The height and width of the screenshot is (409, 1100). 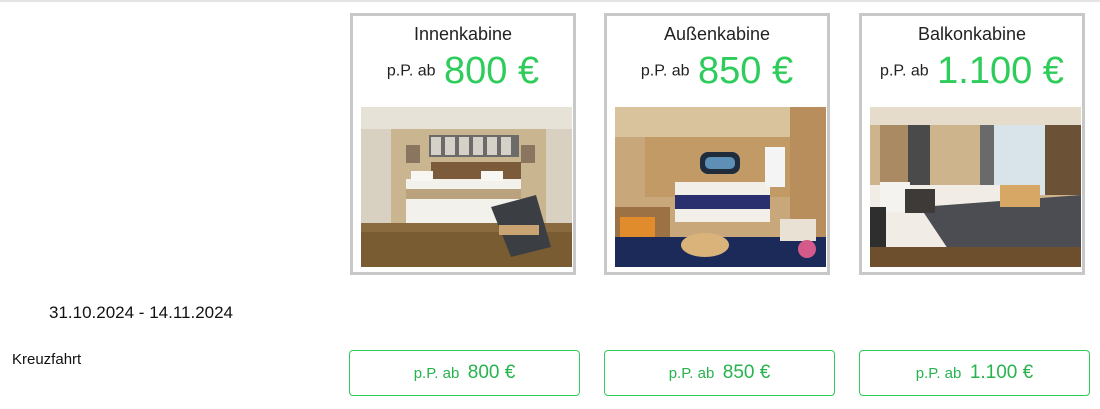 I want to click on cabin-card-balcony: Balkonkabine p.P. ab 1.100 €, so click(x=972, y=144).